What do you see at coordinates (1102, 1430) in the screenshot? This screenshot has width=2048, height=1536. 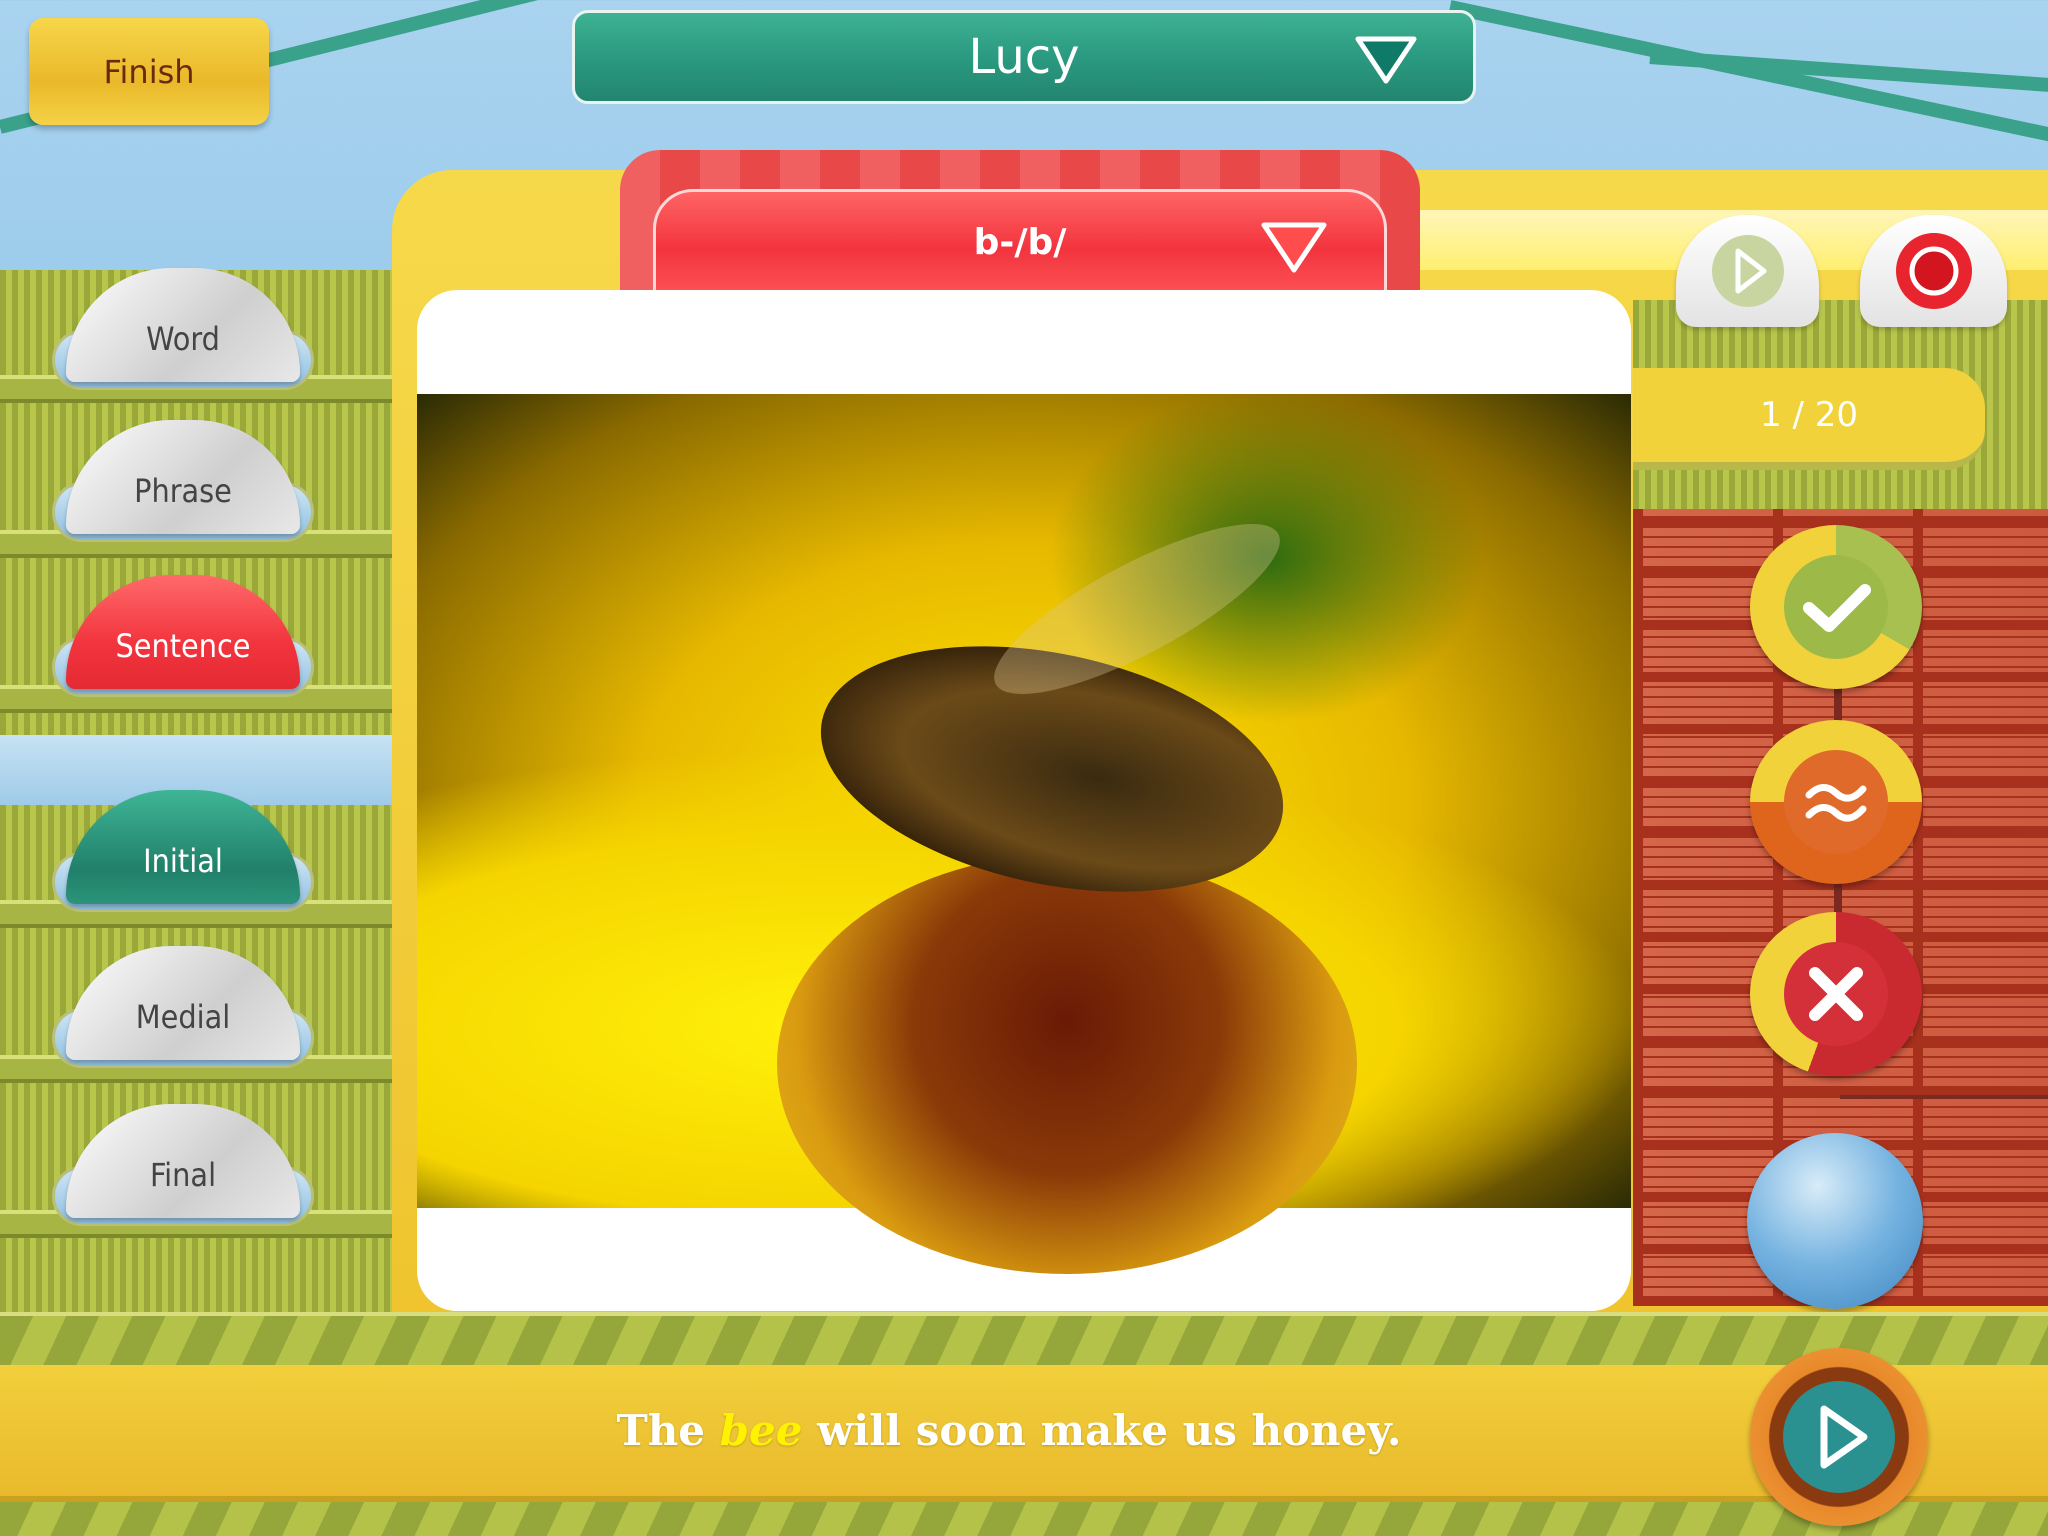 I see `sentence-text: will soon make us honey.` at bounding box center [1102, 1430].